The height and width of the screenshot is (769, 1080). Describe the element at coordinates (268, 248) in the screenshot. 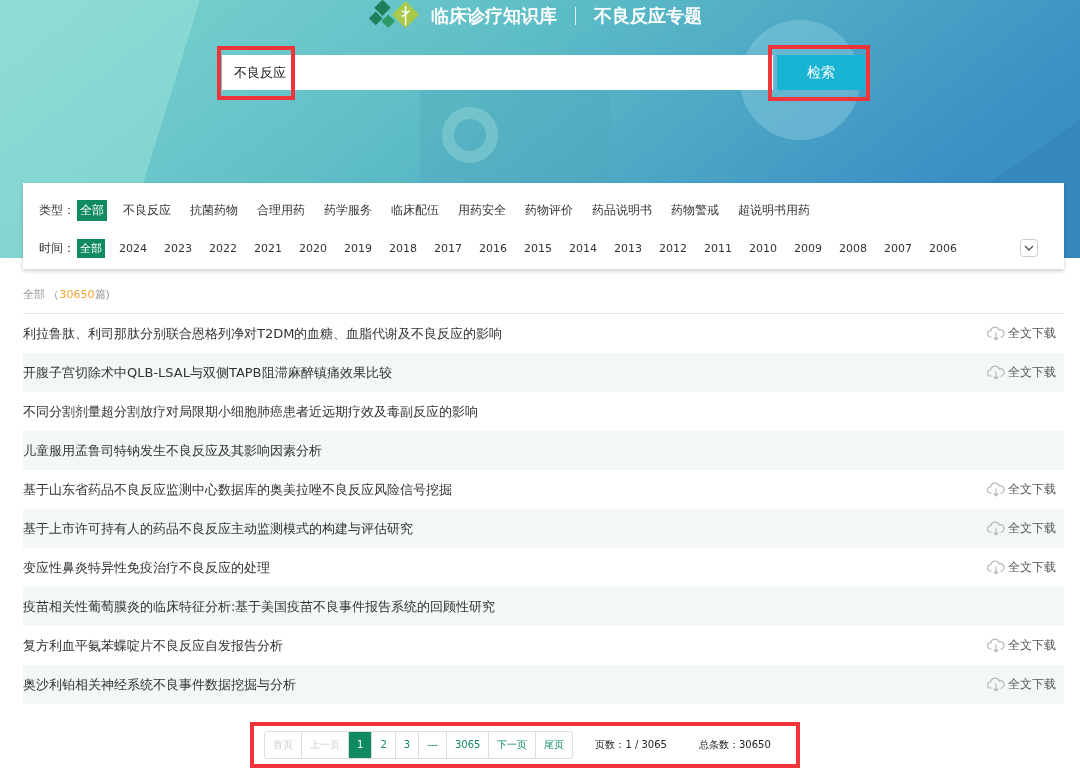

I see `filter-option: 2021` at that location.